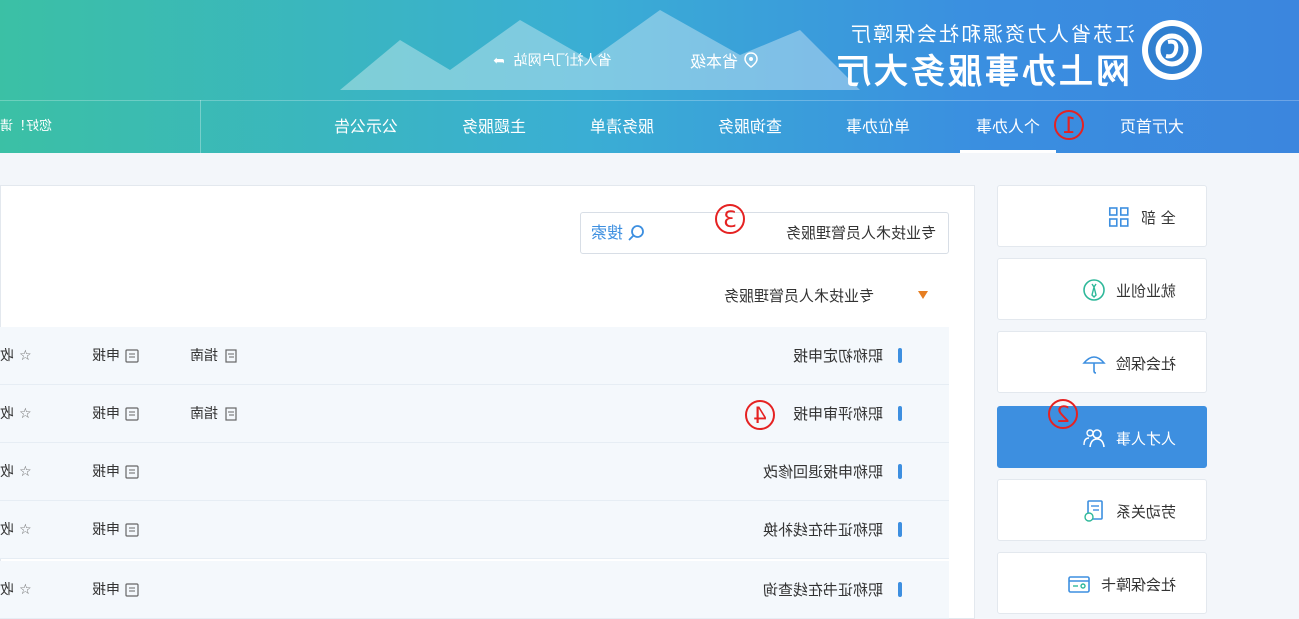 This screenshot has height=619, width=1299. I want to click on region-selector: 省本级, so click(724, 60).